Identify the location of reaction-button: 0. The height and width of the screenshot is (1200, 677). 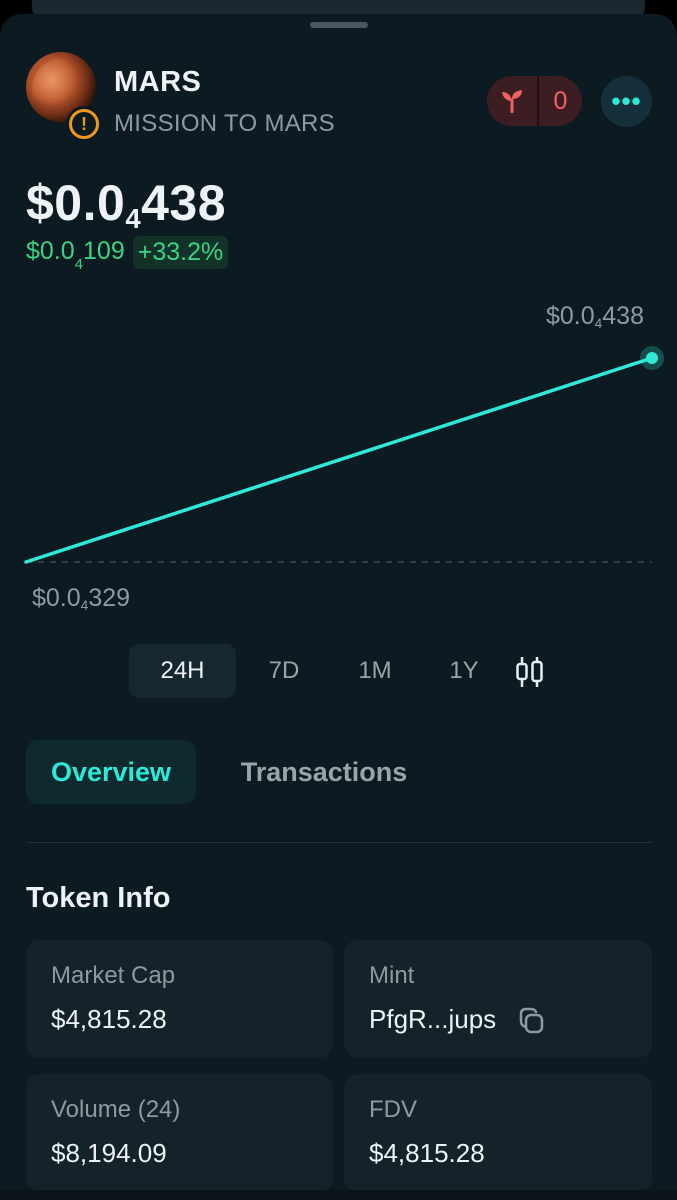
(534, 101).